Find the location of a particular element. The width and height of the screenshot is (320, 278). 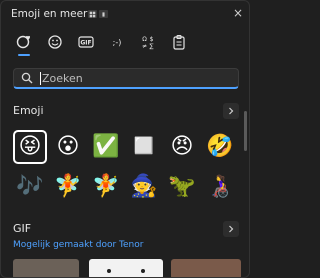

gif-icon: GIF is located at coordinates (86, 42).